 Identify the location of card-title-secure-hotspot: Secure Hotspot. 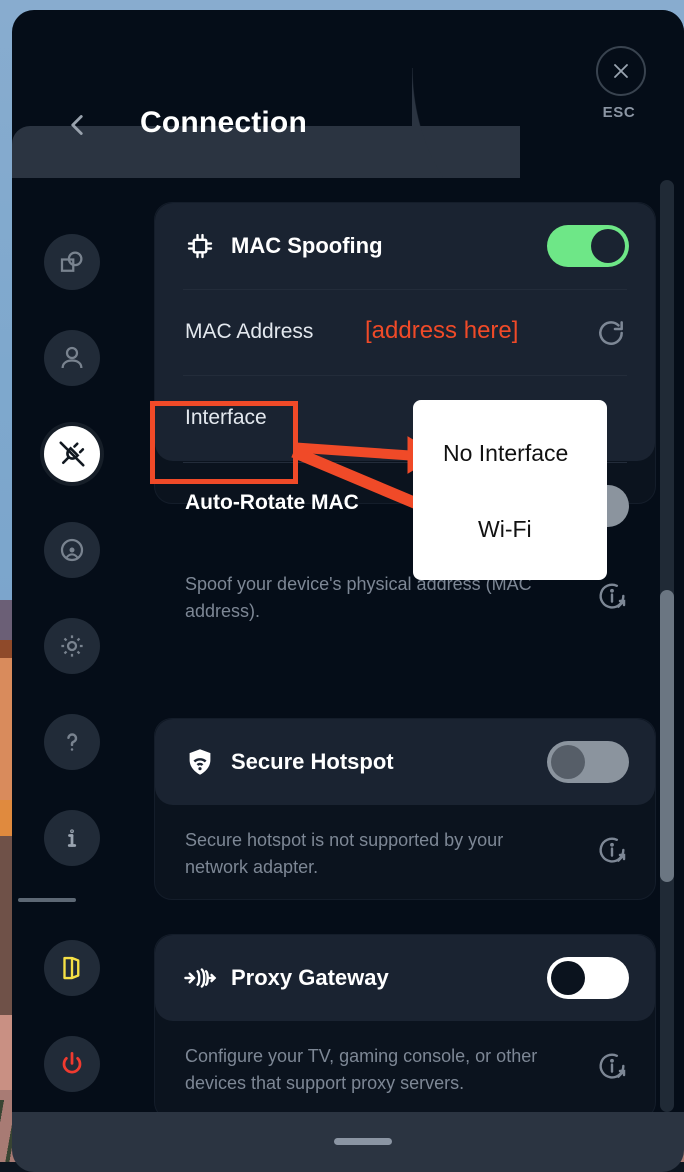
(312, 761).